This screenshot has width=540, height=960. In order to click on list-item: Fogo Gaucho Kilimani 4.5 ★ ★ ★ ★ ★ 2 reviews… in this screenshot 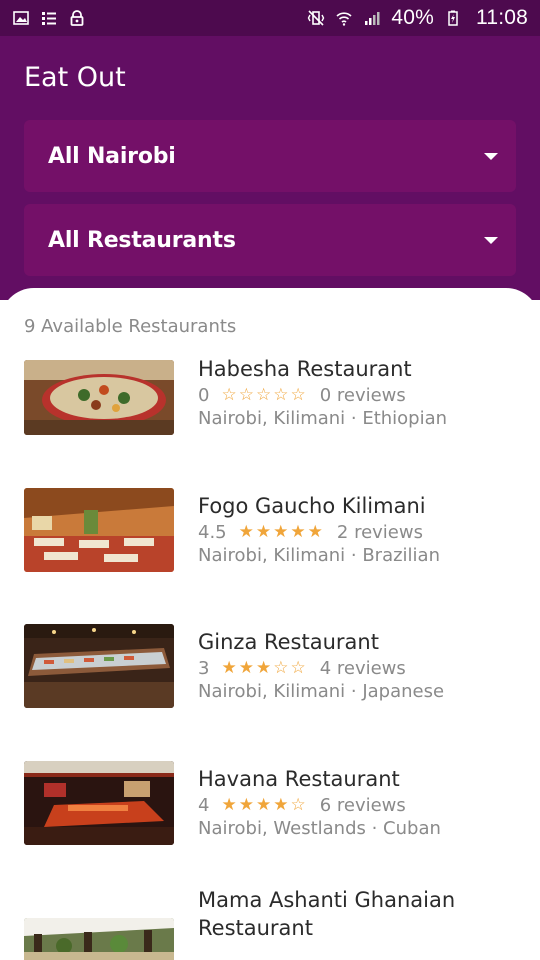, I will do `click(270, 538)`.